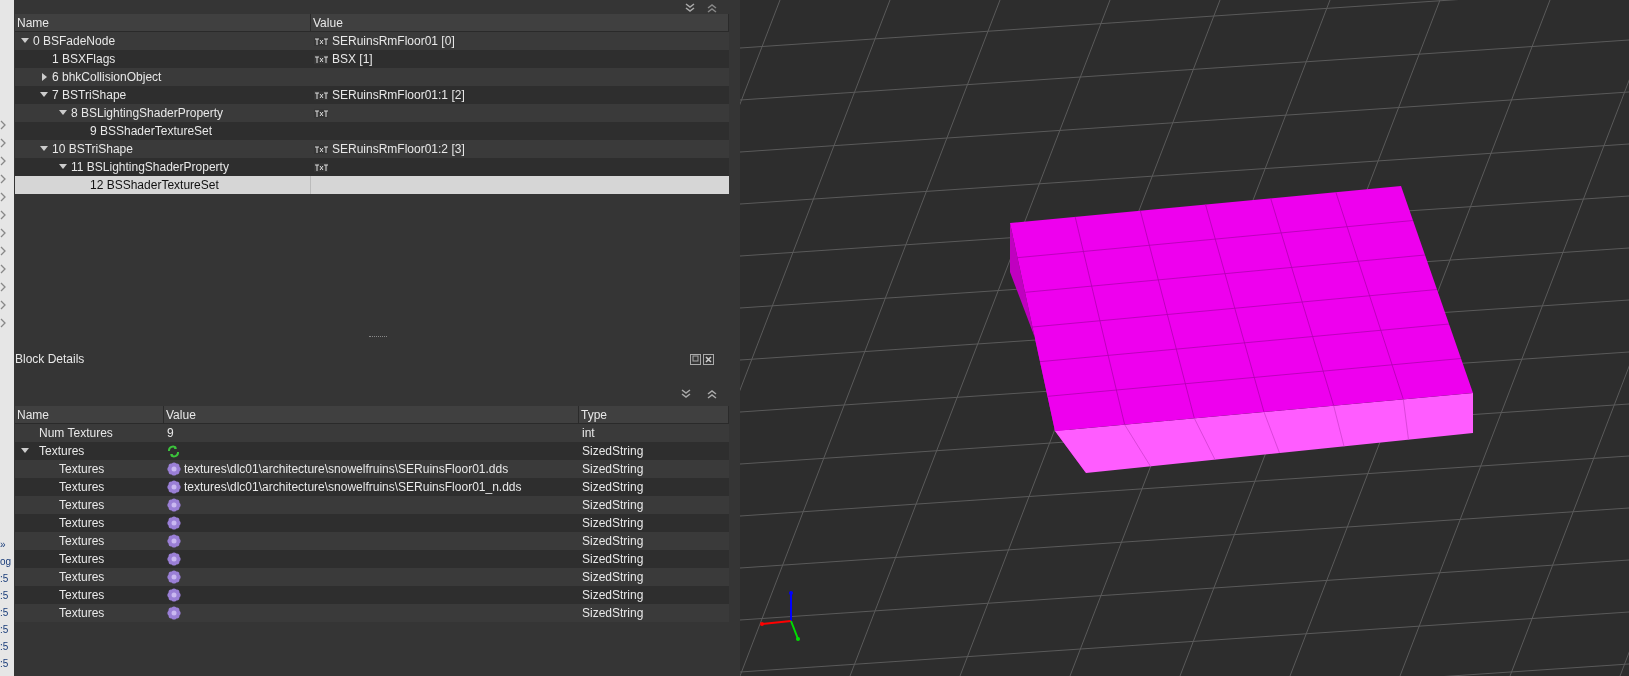 The width and height of the screenshot is (1629, 676). I want to click on node-name: 12 BSShaderTextureSet, so click(154, 185).